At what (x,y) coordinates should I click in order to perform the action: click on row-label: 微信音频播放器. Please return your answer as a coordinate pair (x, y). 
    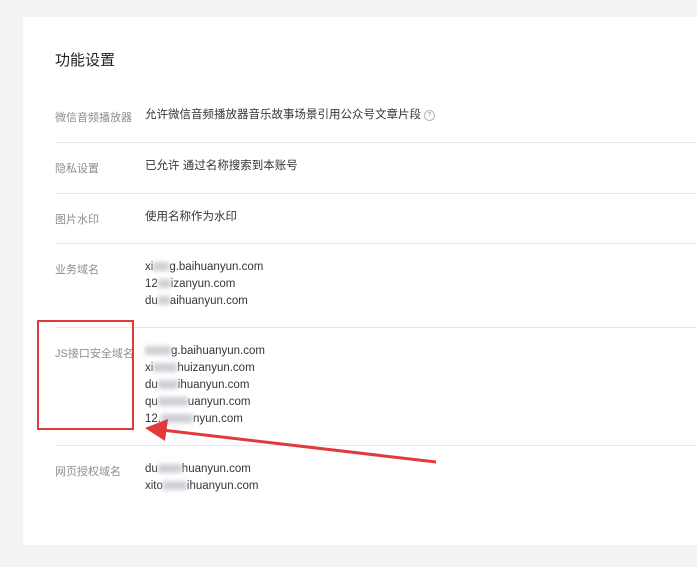
    Looking at the image, I should click on (93, 118).